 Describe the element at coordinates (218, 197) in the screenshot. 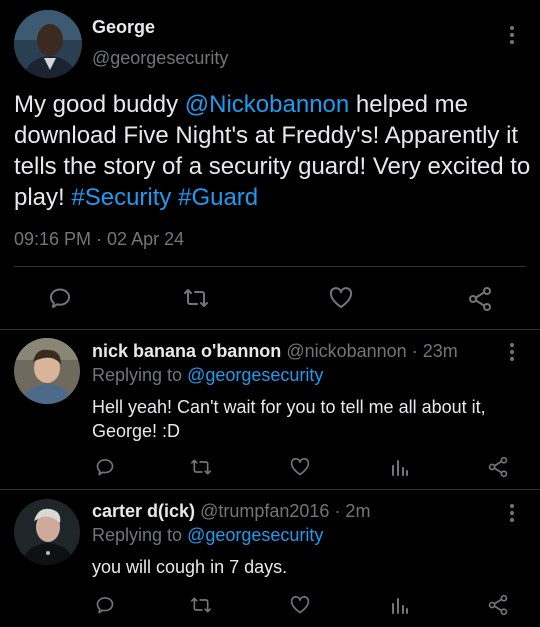

I see `hashtag-guard: #Guard` at that location.